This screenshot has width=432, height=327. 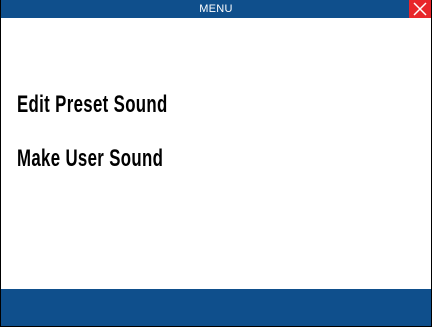 I want to click on window-title: MENU, so click(x=216, y=9).